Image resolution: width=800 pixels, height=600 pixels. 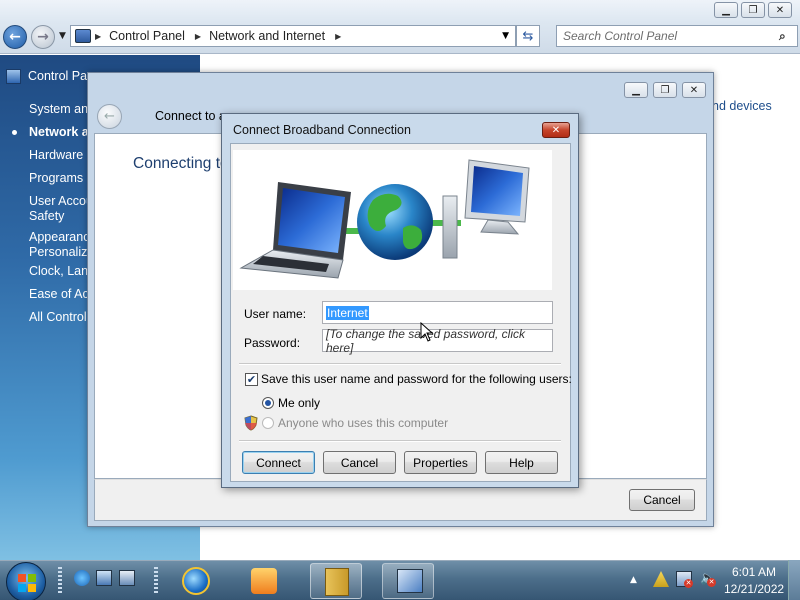 I want to click on title-bar: ▁ ❐ ✕, so click(x=400, y=11).